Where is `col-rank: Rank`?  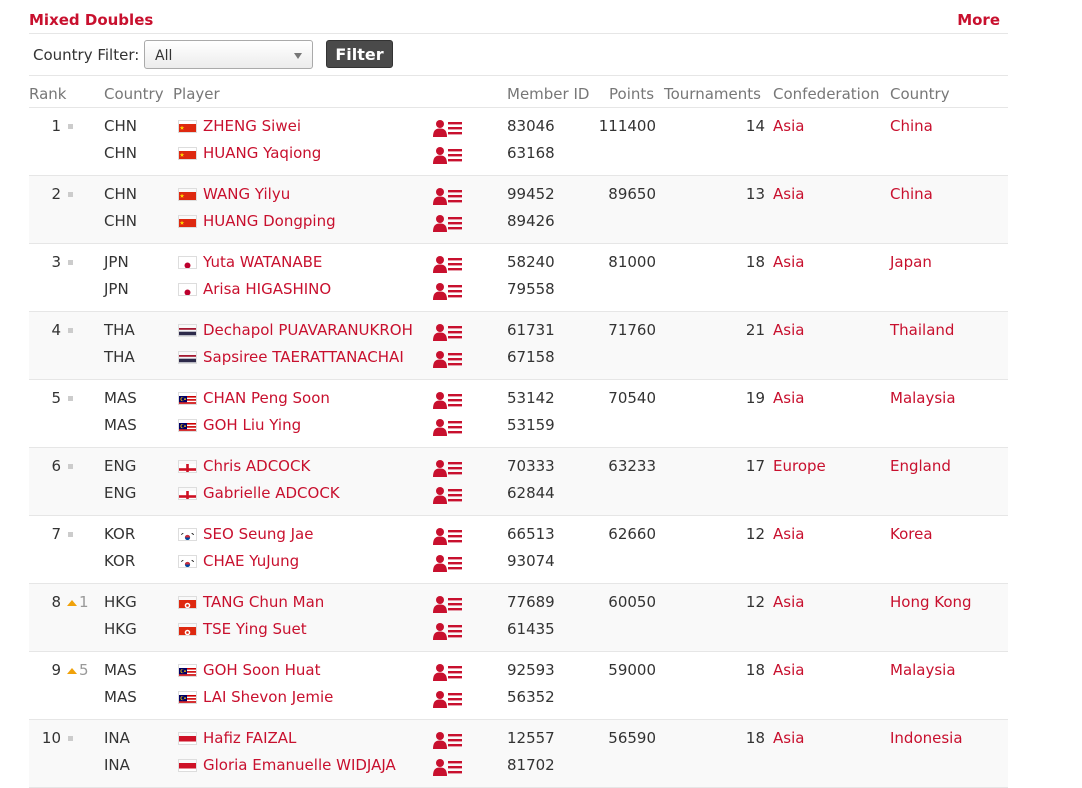 col-rank: Rank is located at coordinates (47, 94).